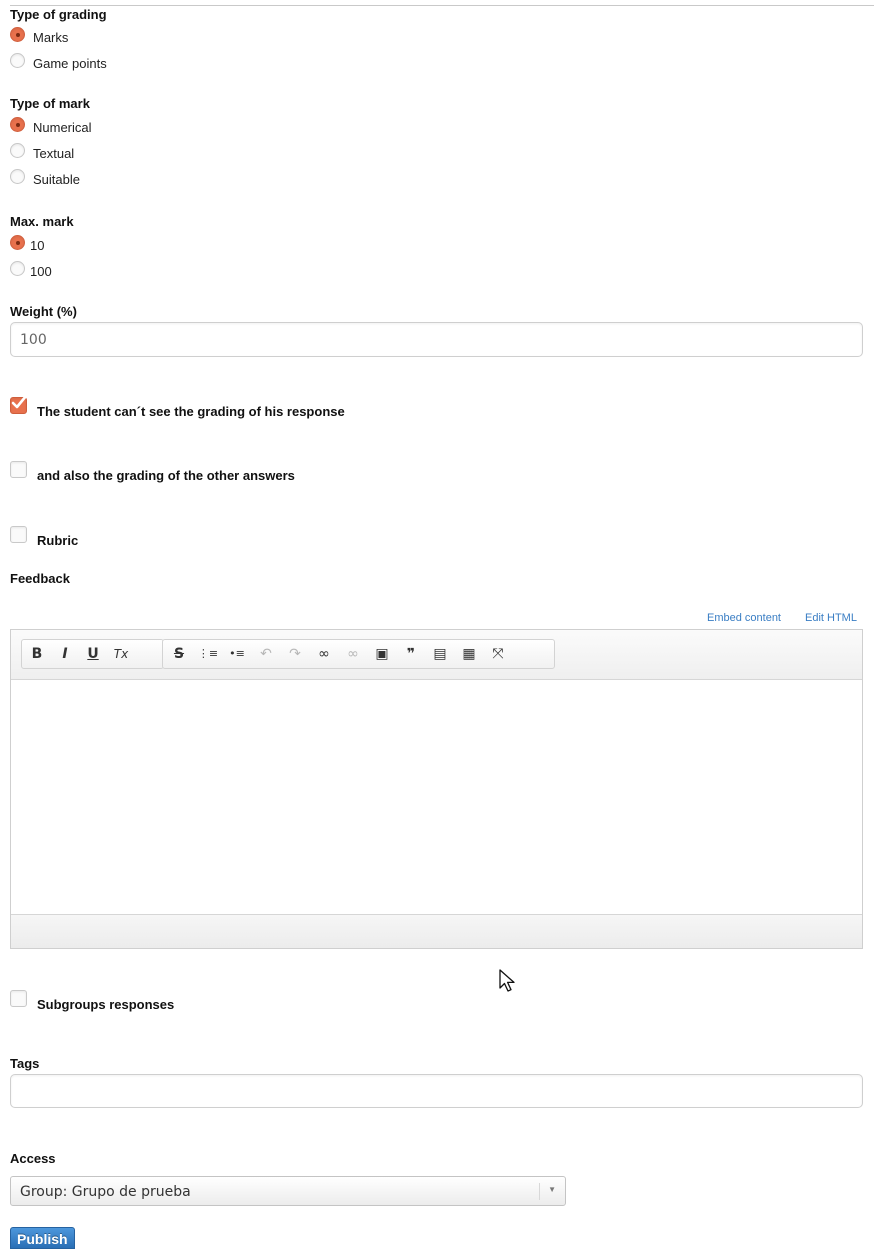 Image resolution: width=874 pixels, height=1250 pixels. I want to click on radio-suitable-label: Suitable, so click(56, 179).